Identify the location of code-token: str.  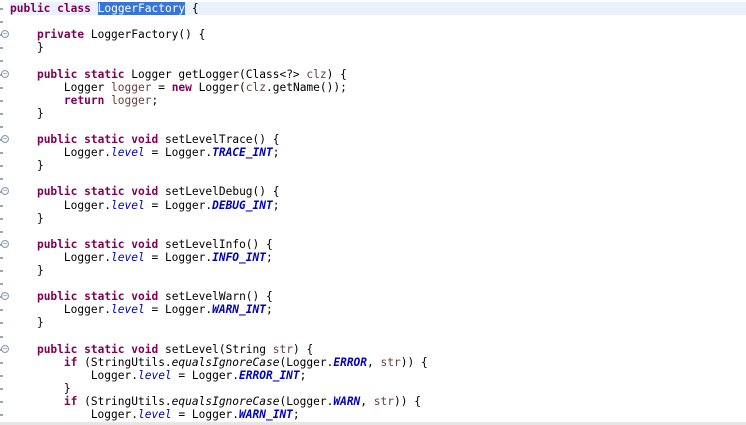
(282, 349).